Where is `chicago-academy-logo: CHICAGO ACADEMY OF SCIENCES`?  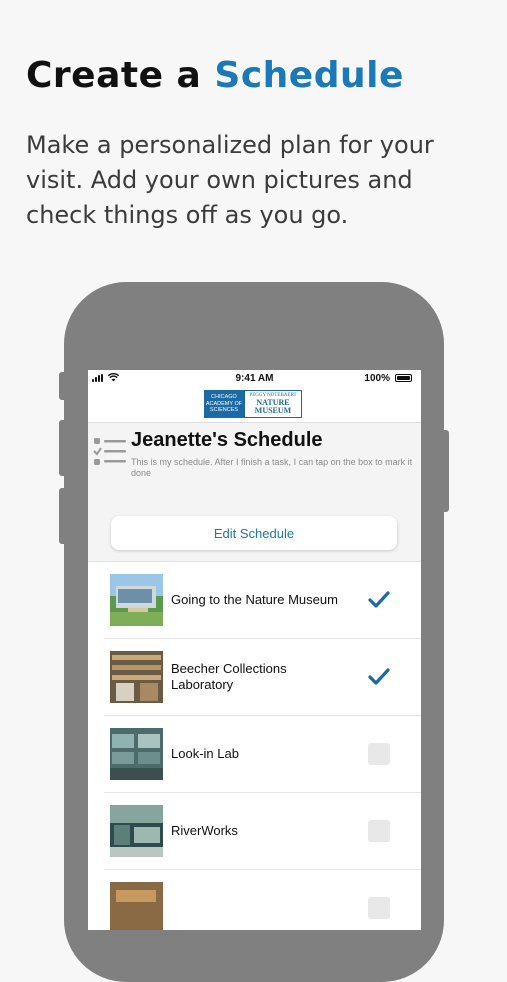 chicago-academy-logo: CHICAGO ACADEMY OF SCIENCES is located at coordinates (224, 404).